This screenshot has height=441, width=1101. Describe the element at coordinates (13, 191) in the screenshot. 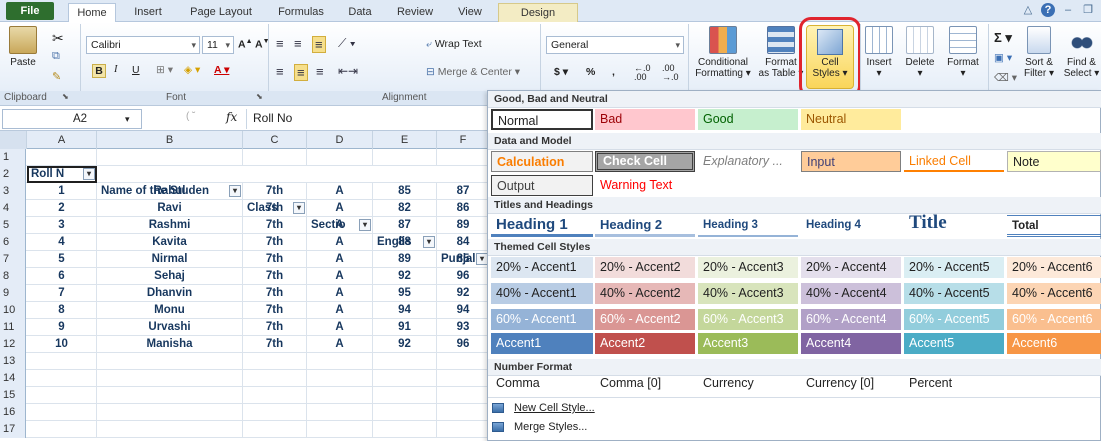

I see `row-header: 3` at that location.